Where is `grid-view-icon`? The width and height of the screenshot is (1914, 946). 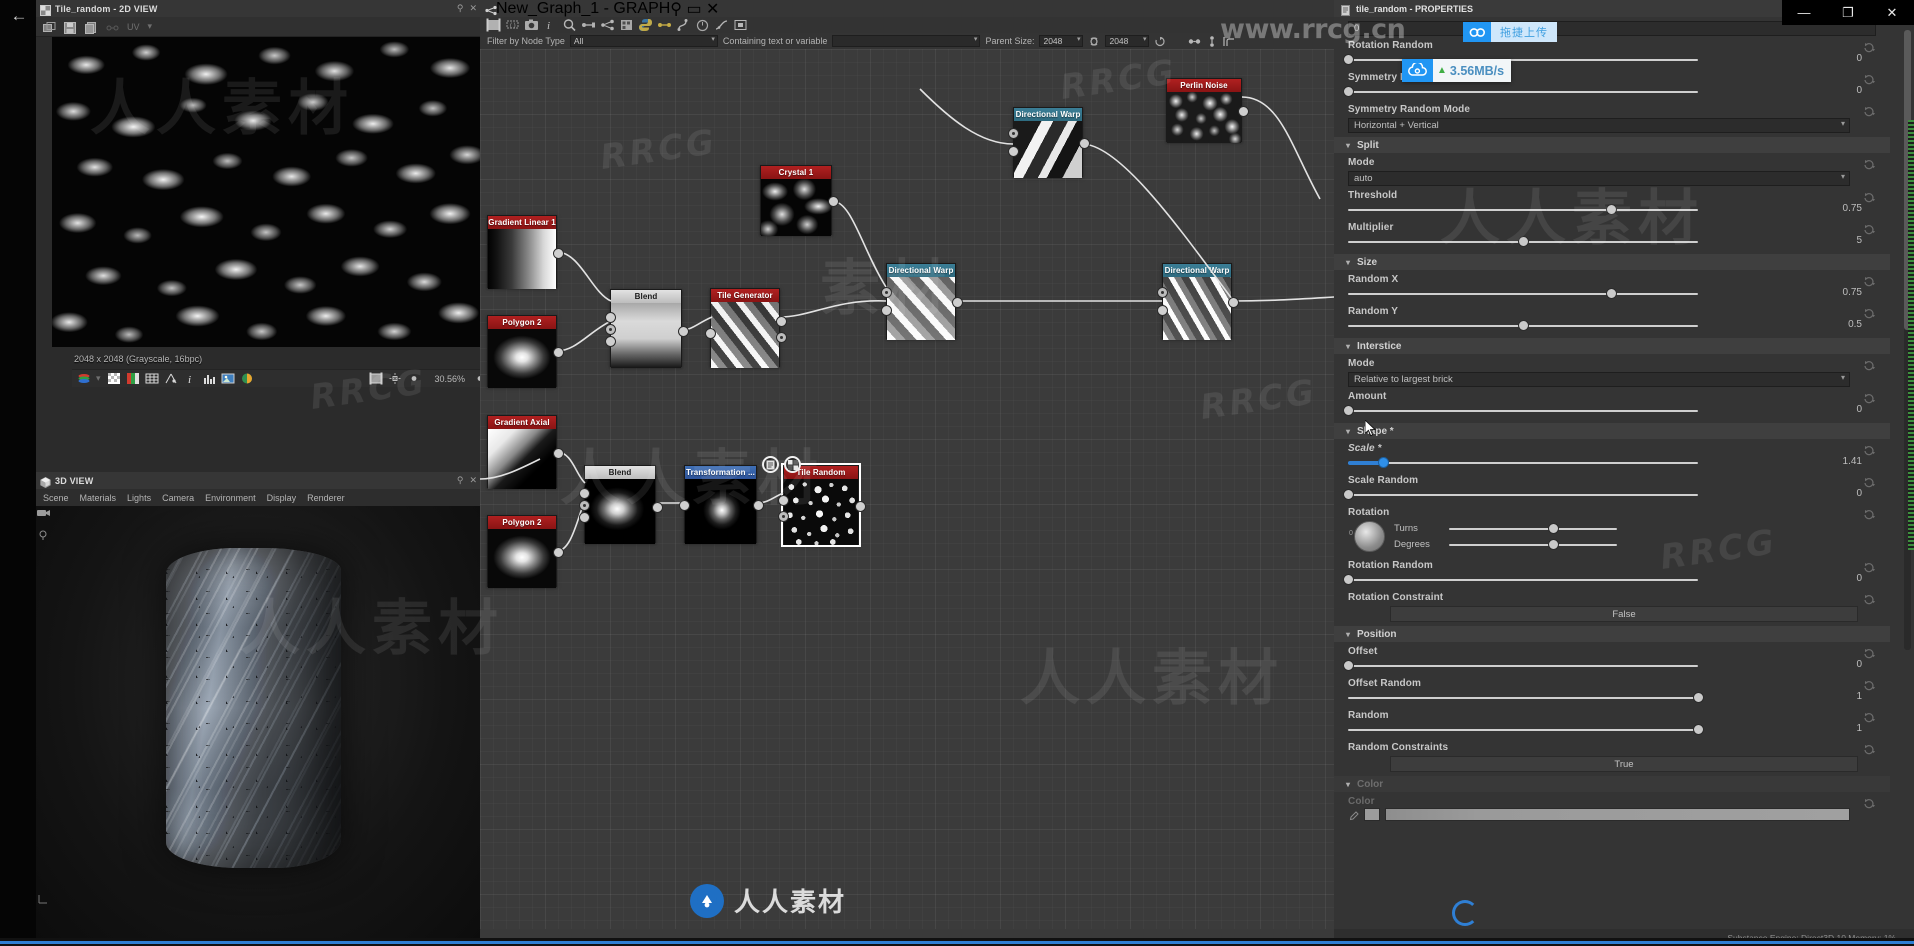
grid-view-icon is located at coordinates (626, 25).